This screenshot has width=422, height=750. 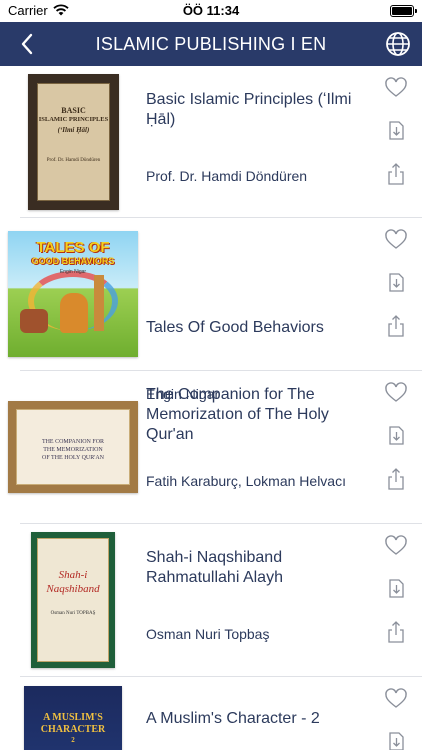 What do you see at coordinates (73, 442) in the screenshot?
I see `cover-title-line: THE COMPANION FOR` at bounding box center [73, 442].